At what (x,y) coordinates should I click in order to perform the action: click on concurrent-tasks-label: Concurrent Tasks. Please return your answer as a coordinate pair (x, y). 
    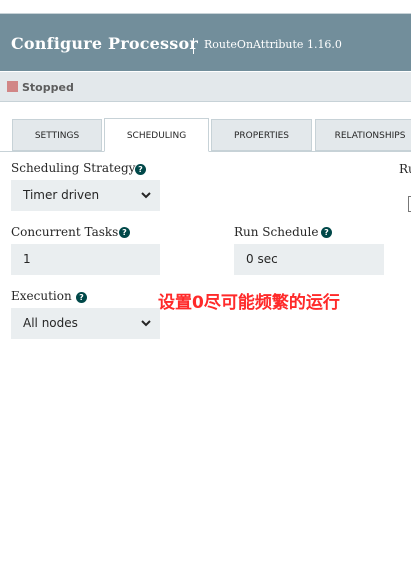
    Looking at the image, I should click on (65, 232).